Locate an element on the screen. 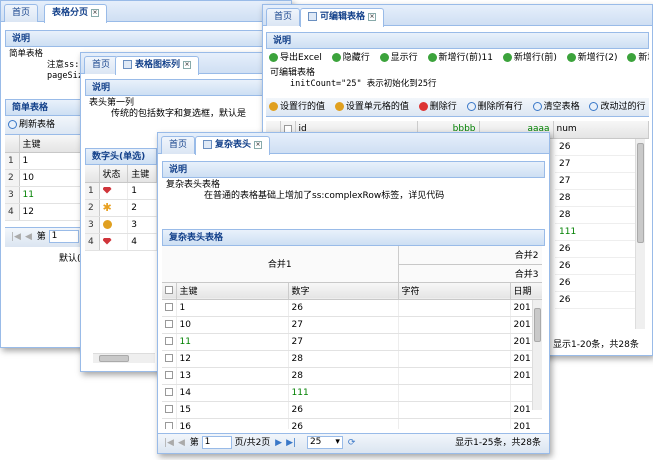  horizontal-scrollbar is located at coordinates (124, 358).